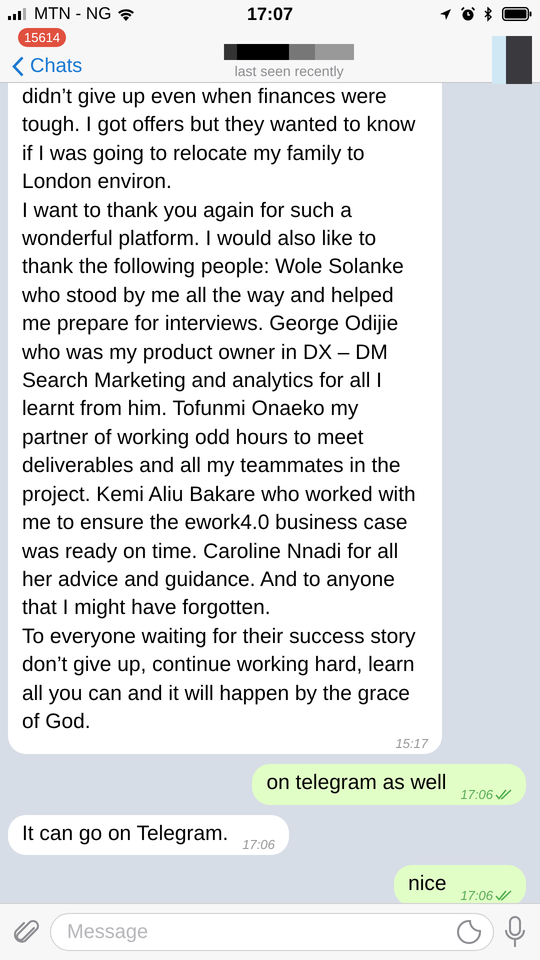 This screenshot has height=960, width=540. I want to click on avatar, so click(512, 60).